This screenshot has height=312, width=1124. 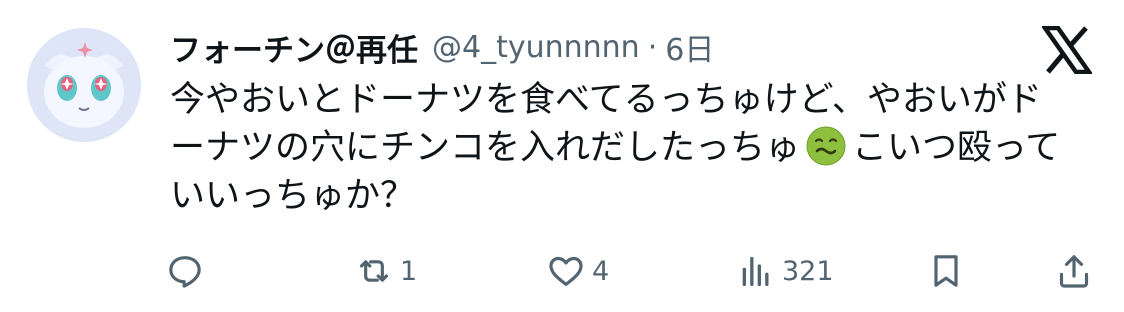 I want to click on bookmark-button, so click(x=946, y=271).